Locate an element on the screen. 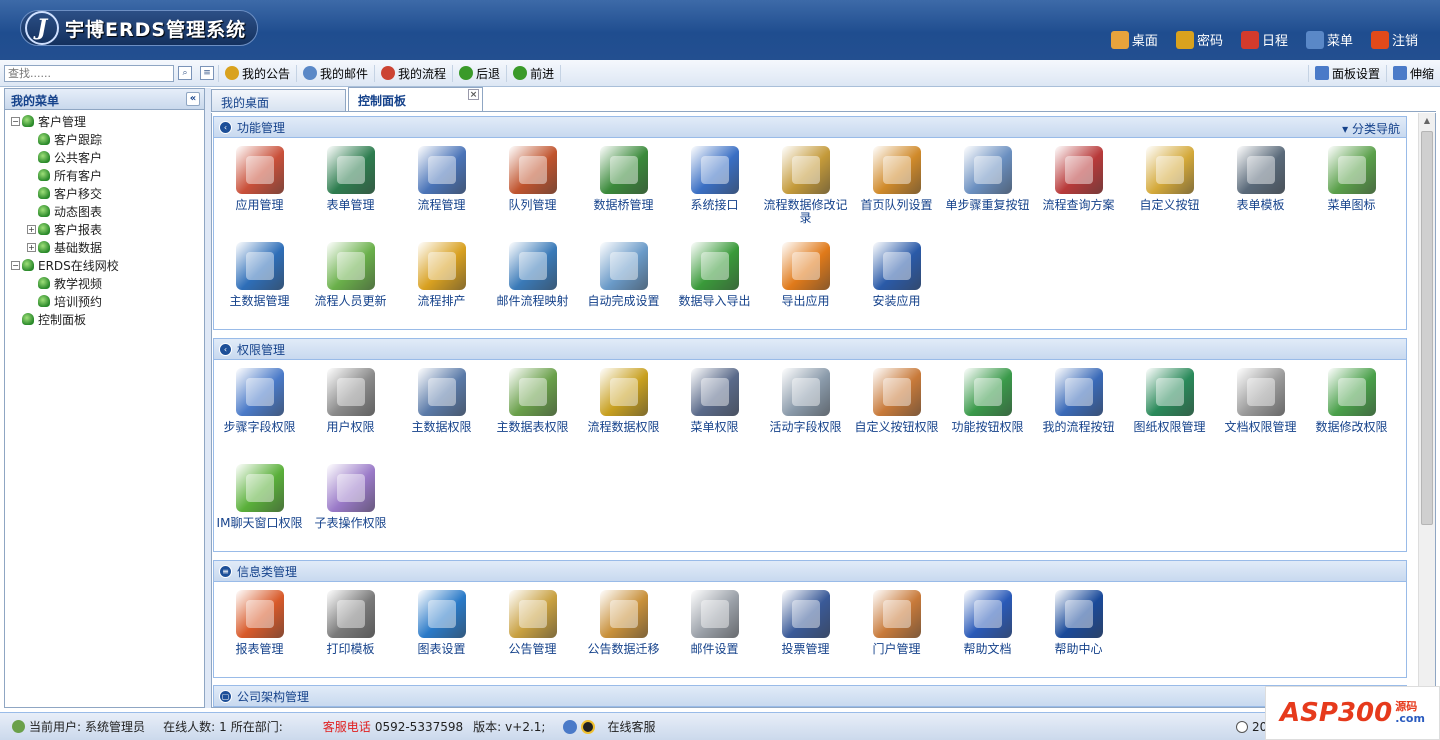 This screenshot has width=1440, height=740. panel-item: 表单模板 is located at coordinates (1260, 190).